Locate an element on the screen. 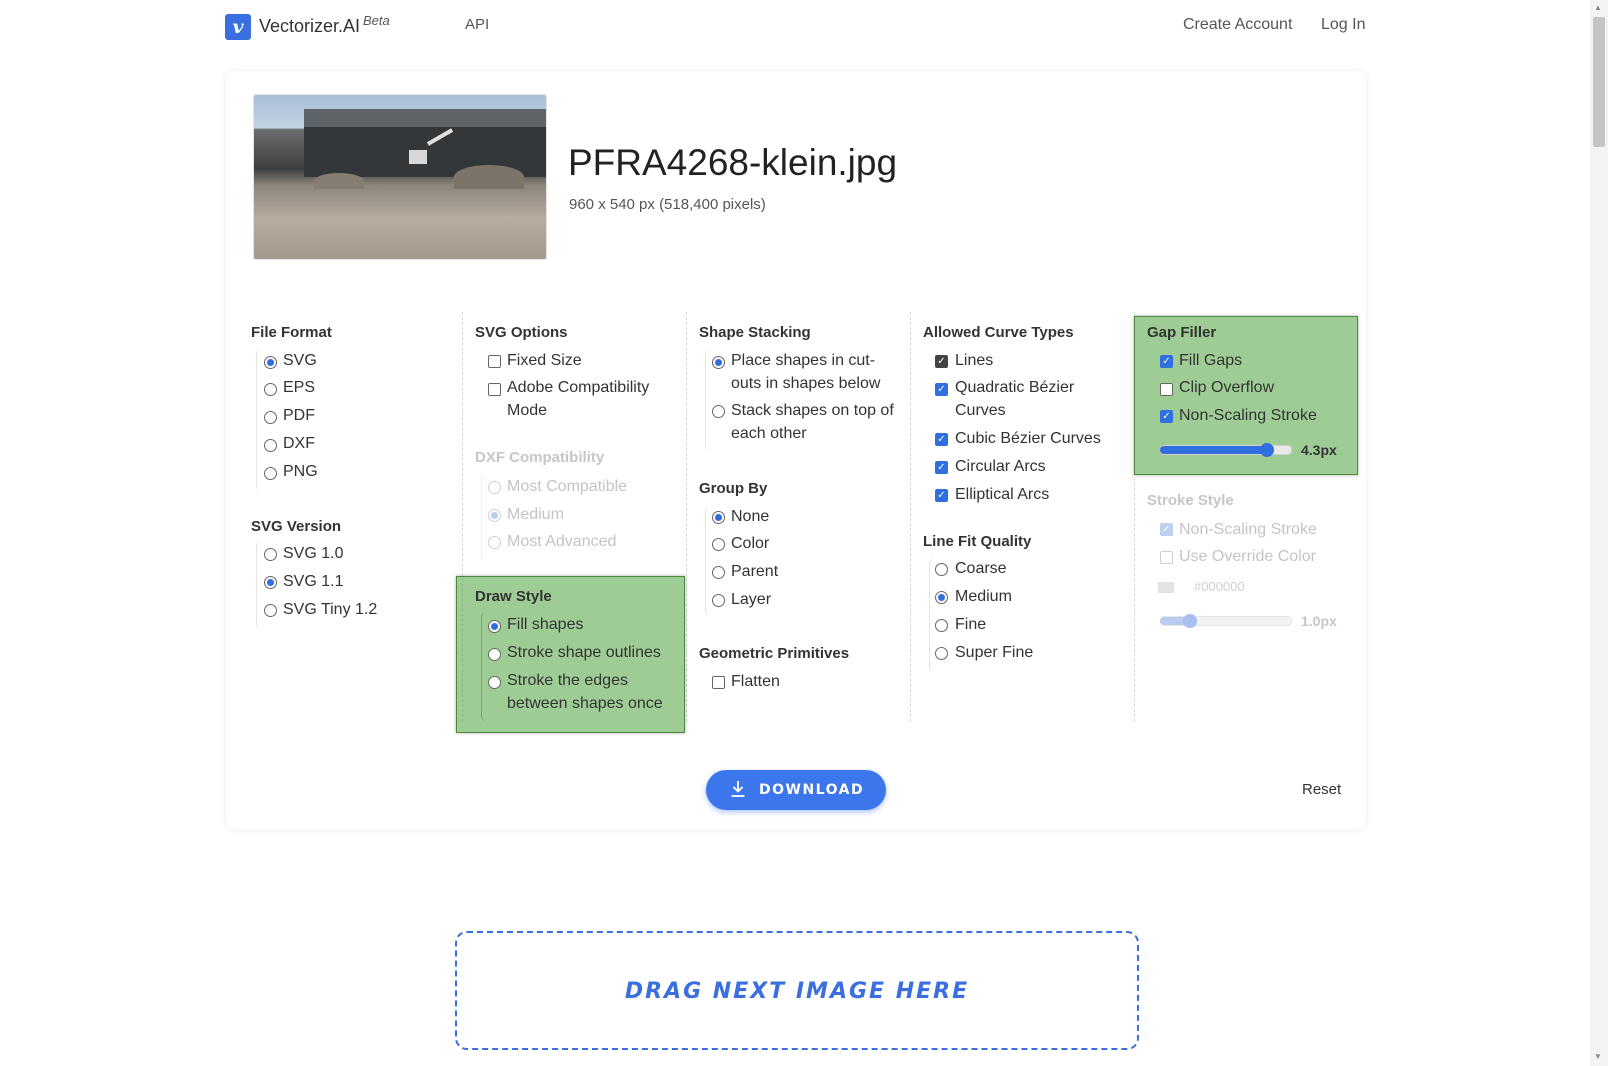 This screenshot has height=1066, width=1608. group-parent-radio is located at coordinates (718, 572).